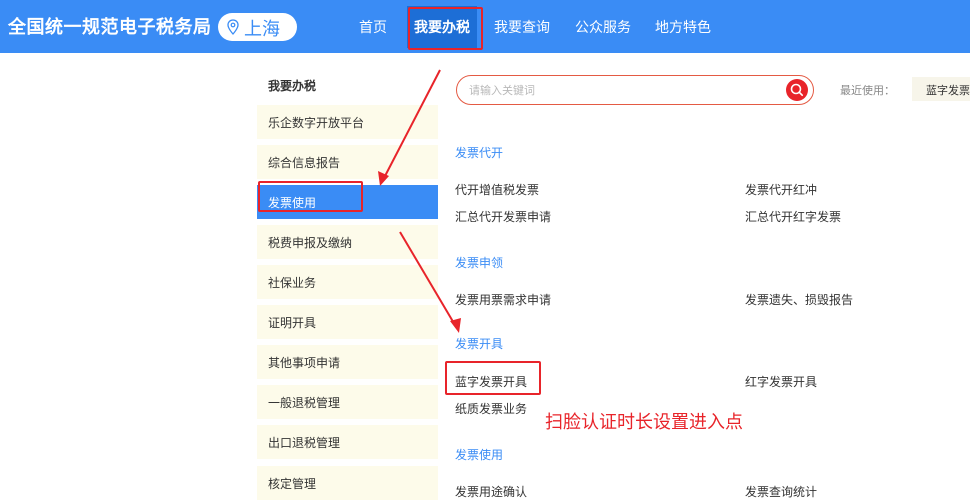 This screenshot has height=500, width=970. I want to click on sidebar-item-assessment: 核定管理, so click(347, 483).